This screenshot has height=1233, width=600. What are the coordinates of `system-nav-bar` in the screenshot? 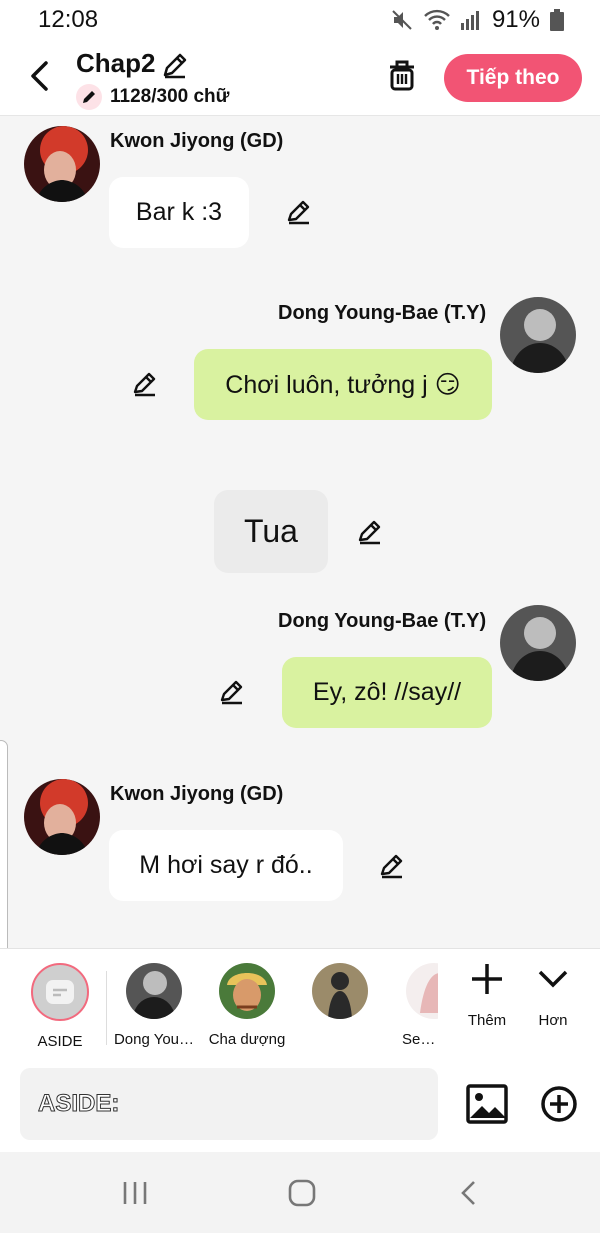 It's located at (300, 1192).